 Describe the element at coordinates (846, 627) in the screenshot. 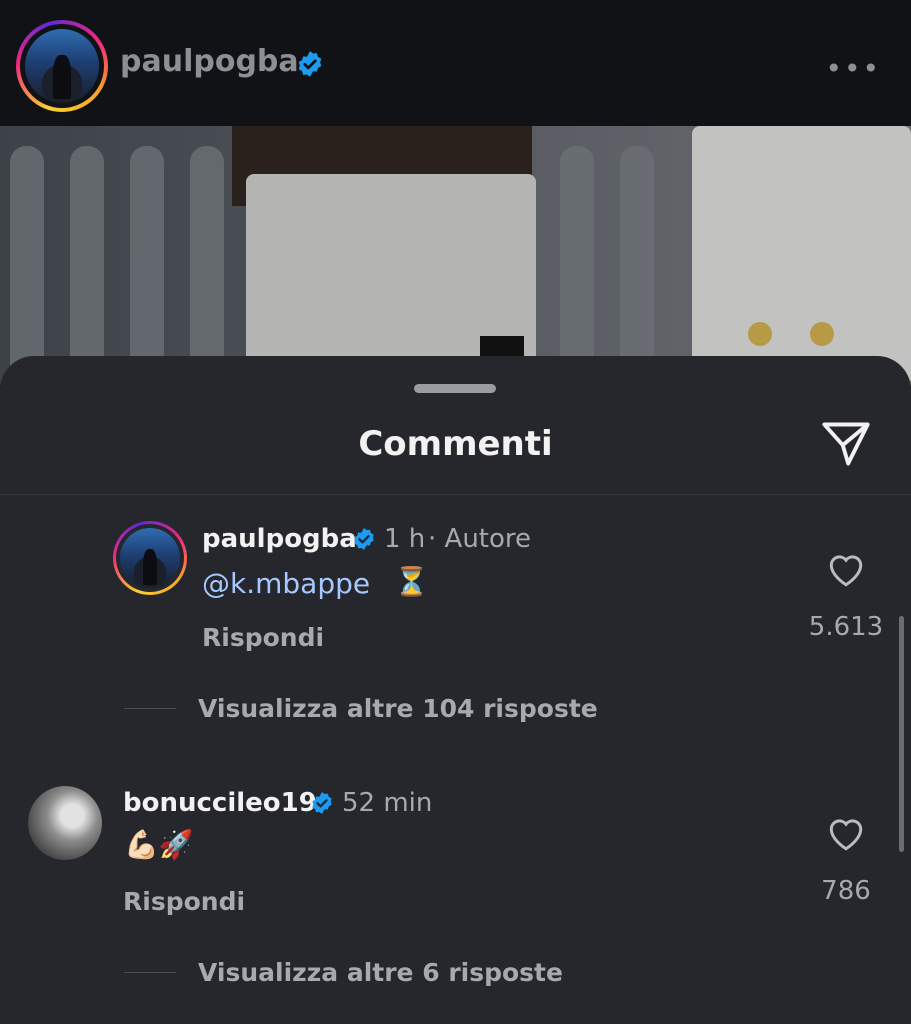

I see `like-count: 5.613` at that location.